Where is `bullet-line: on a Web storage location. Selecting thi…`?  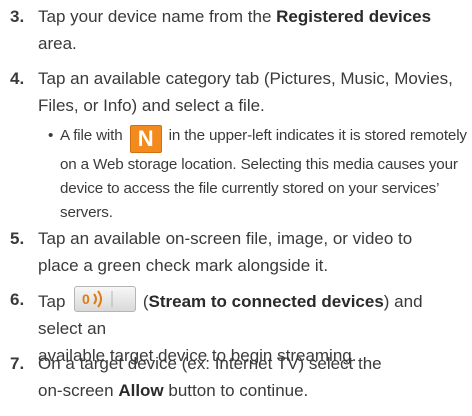 bullet-line: on a Web storage location. Selecting thi… is located at coordinates (259, 164).